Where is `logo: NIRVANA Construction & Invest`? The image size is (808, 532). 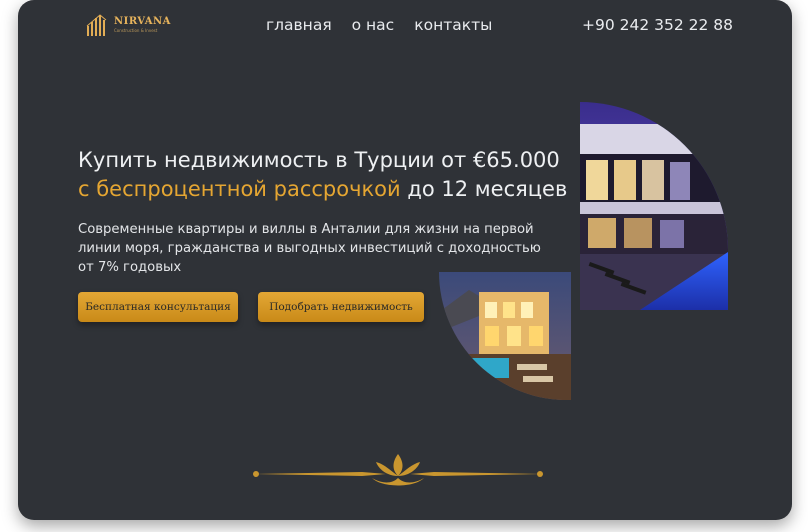 logo: NIRVANA Construction & Invest is located at coordinates (128, 25).